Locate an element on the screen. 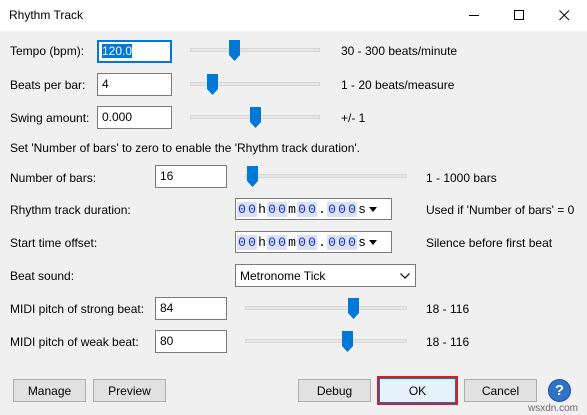  midi-weak-label: MIDI pitch of weak beat: is located at coordinates (74, 342).